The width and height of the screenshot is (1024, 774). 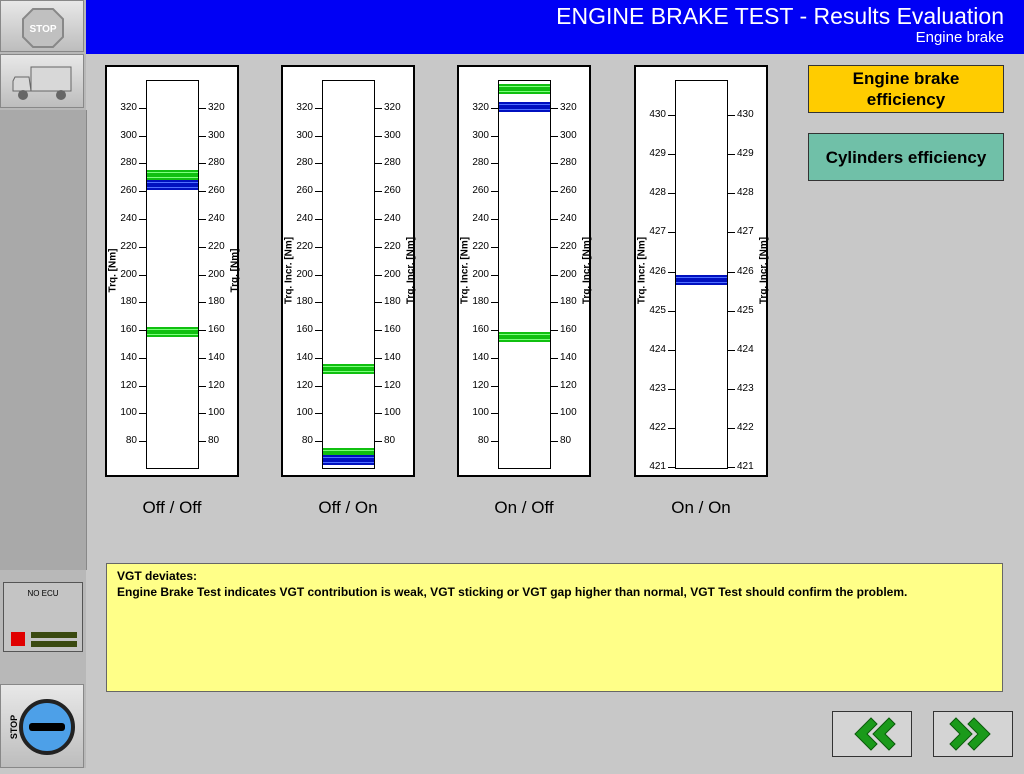 I want to click on tick-label-right: 429, so click(x=745, y=154).